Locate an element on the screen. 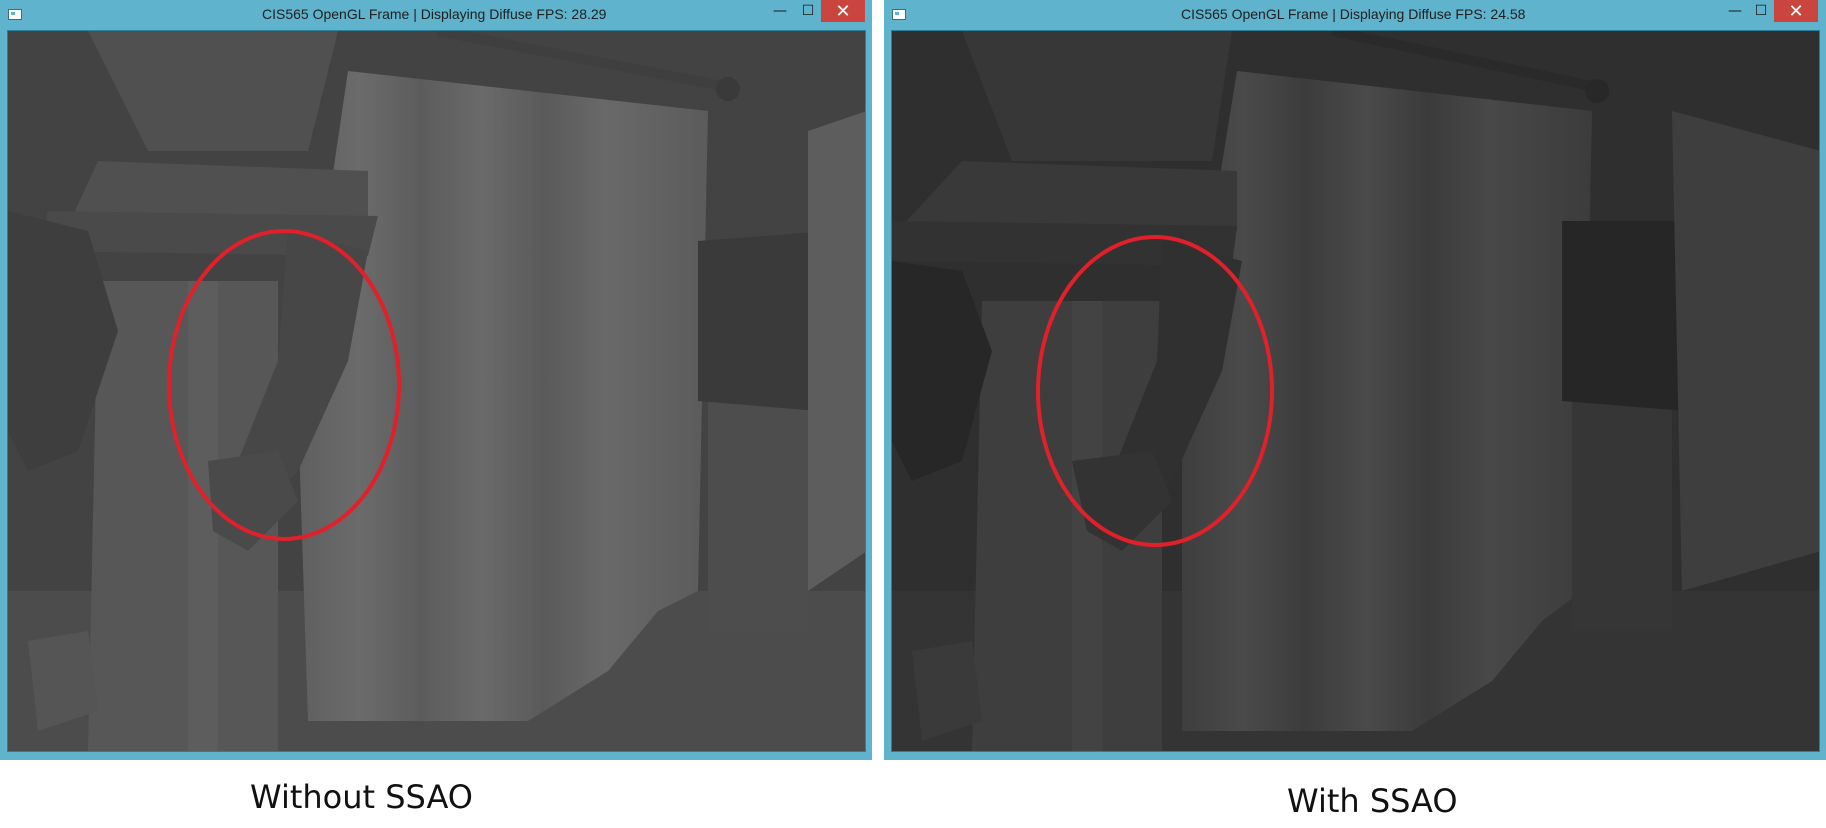 This screenshot has height=828, width=1826. caption-without-ssao: Without SSAO is located at coordinates (361, 797).